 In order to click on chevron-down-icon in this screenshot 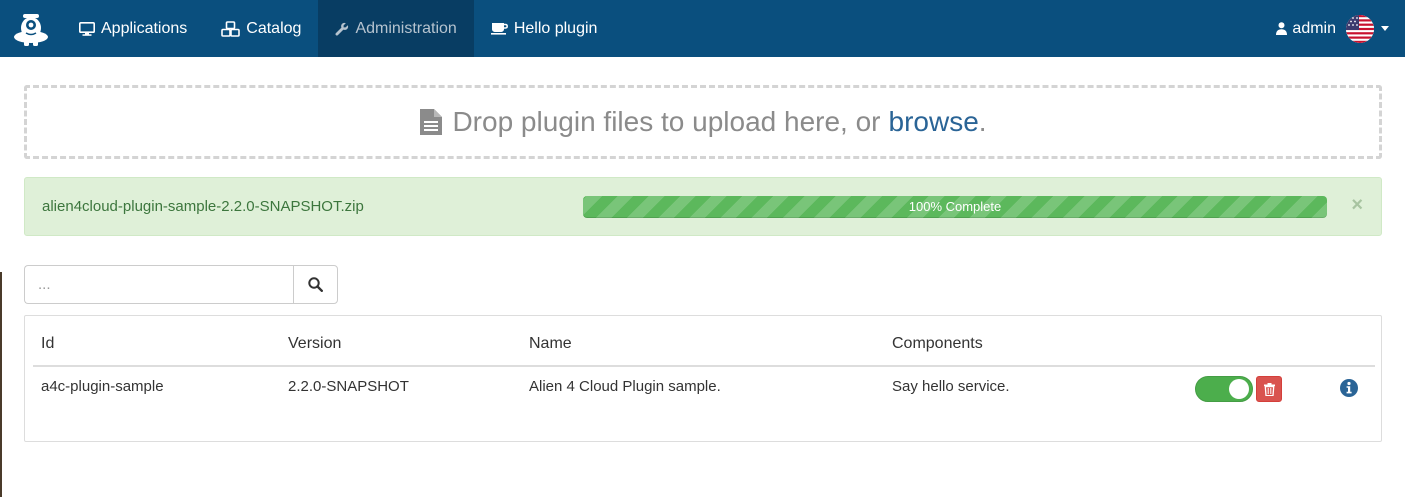, I will do `click(1385, 28)`.